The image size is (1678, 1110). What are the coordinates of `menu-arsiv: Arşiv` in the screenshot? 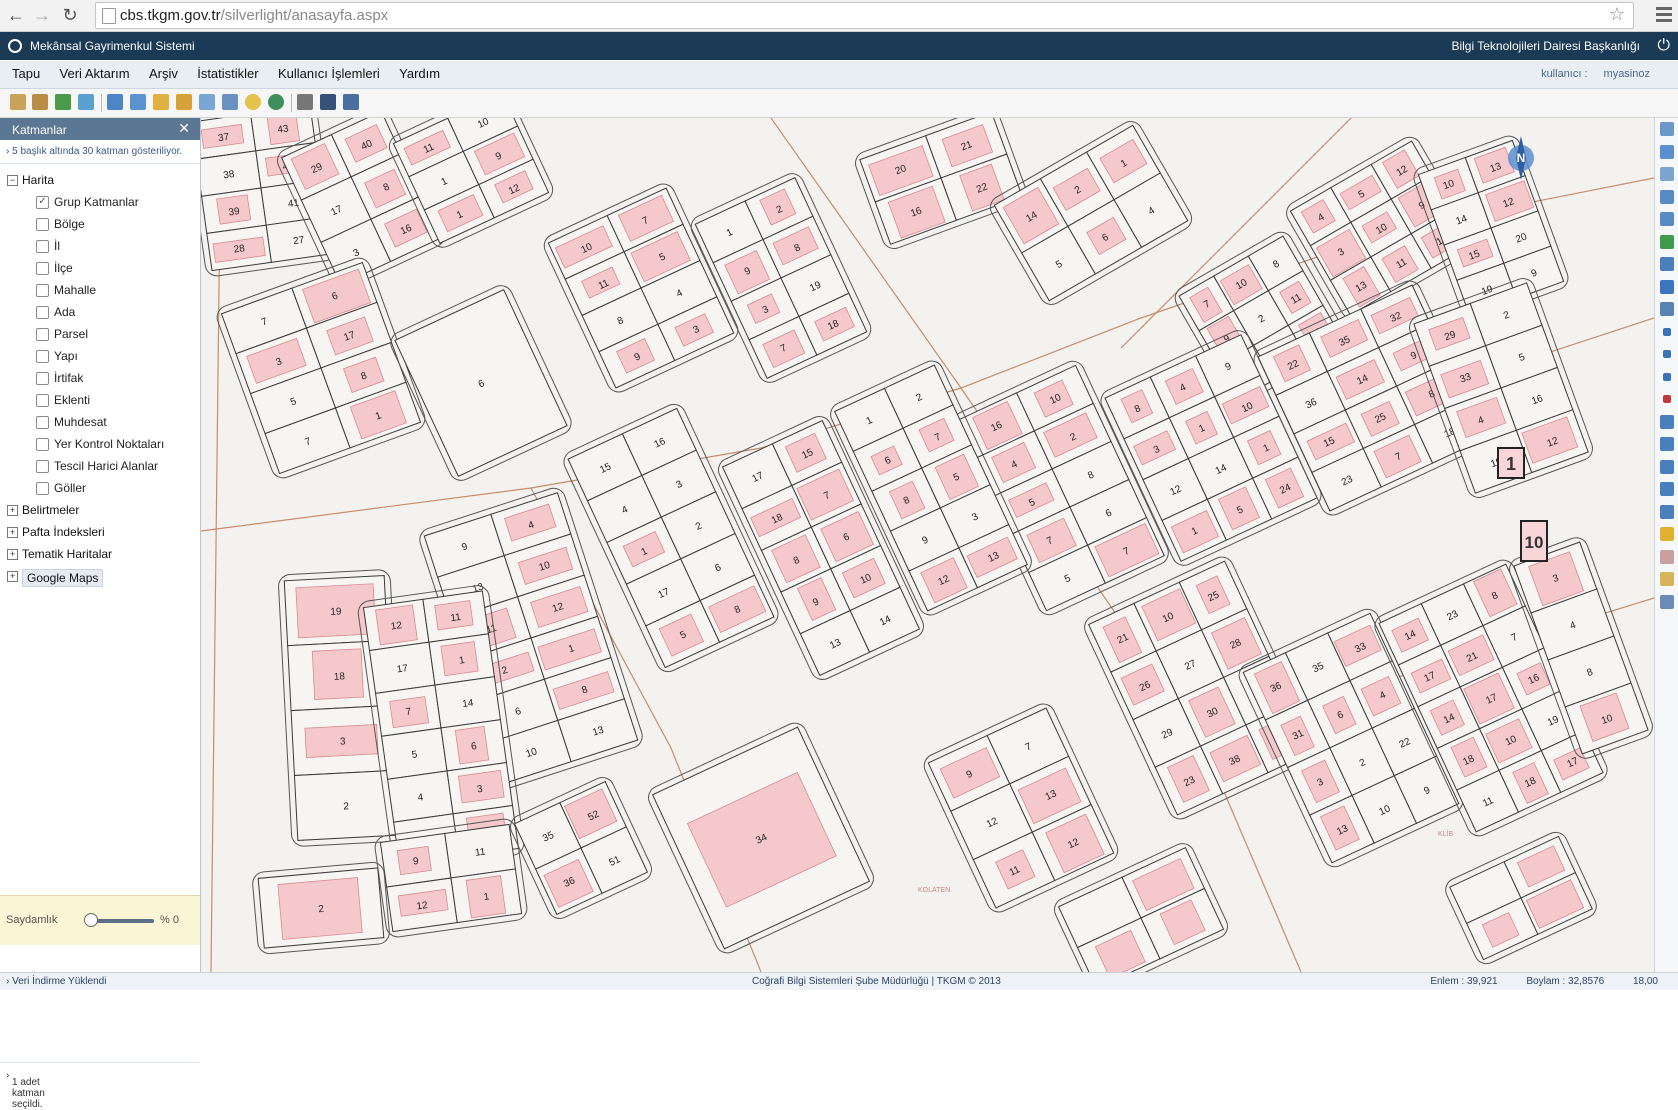 It's located at (163, 71).